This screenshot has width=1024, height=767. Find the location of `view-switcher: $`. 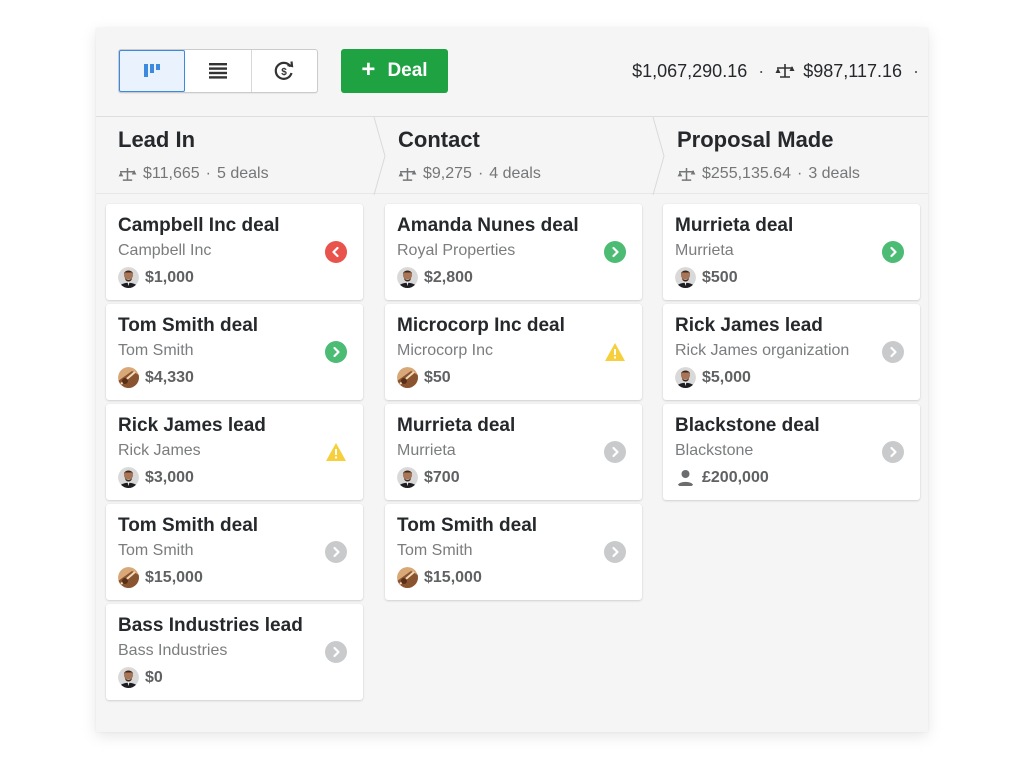

view-switcher: $ is located at coordinates (218, 71).